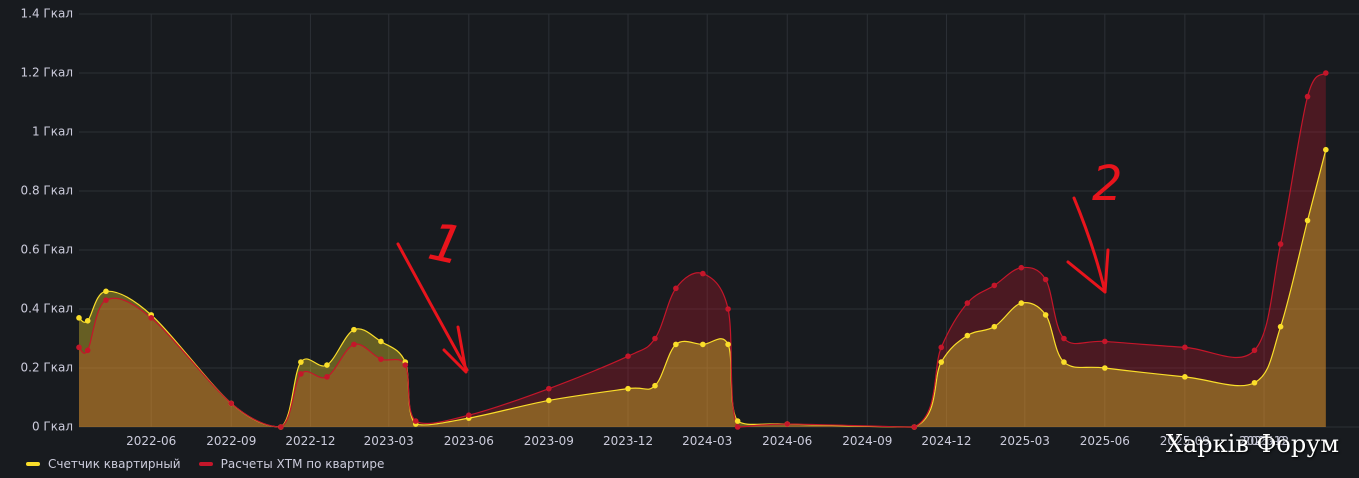 The height and width of the screenshot is (478, 1359). I want to click on y-tick-label: 0.4 Гкал, so click(47, 309).